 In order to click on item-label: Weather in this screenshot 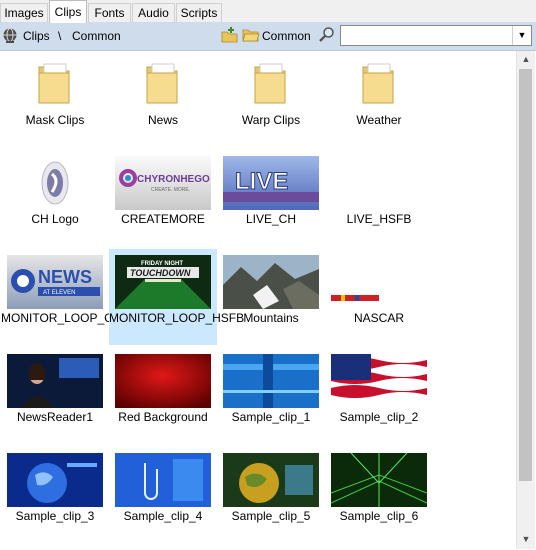, I will do `click(379, 120)`.